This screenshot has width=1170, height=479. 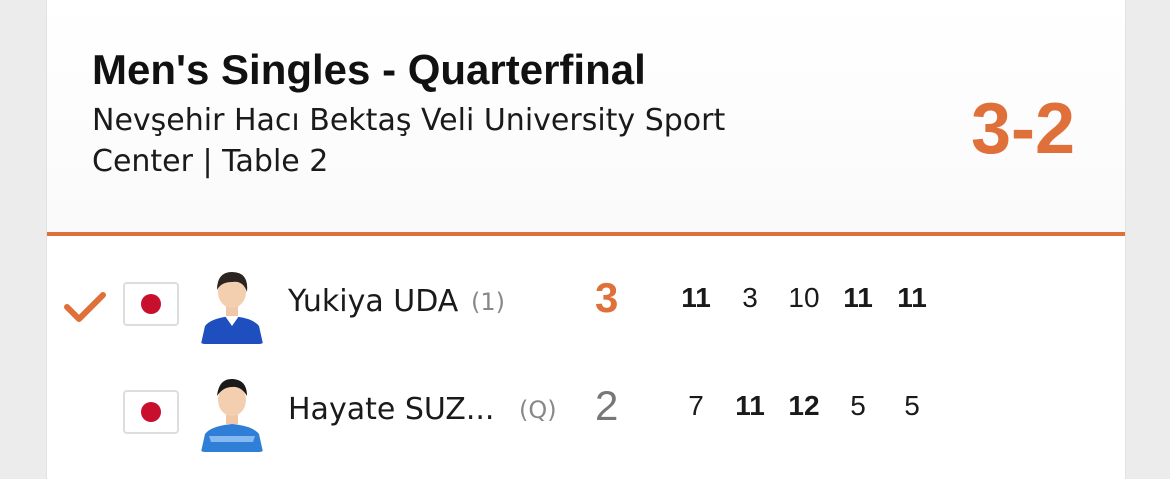 I want to click on winner-check-icon, so click(x=85, y=307).